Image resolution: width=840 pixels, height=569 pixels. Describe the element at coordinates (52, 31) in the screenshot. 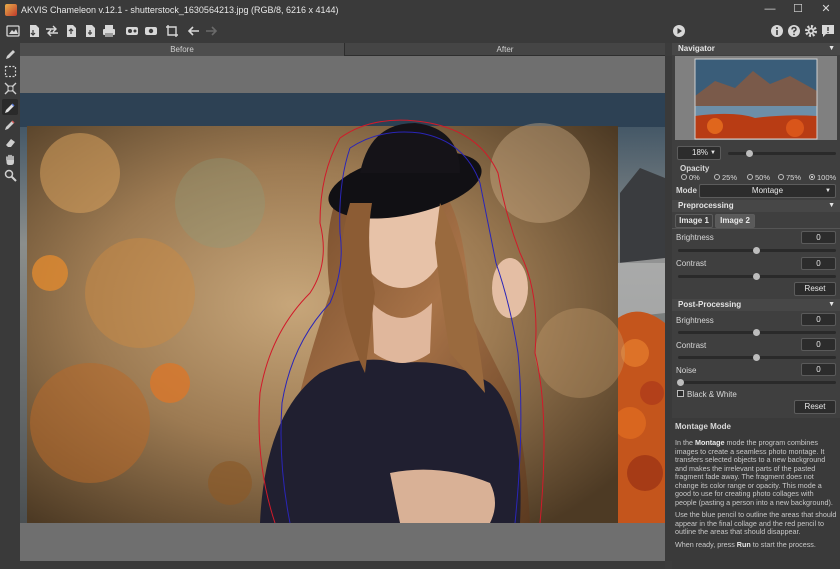

I see `swap-icon` at that location.